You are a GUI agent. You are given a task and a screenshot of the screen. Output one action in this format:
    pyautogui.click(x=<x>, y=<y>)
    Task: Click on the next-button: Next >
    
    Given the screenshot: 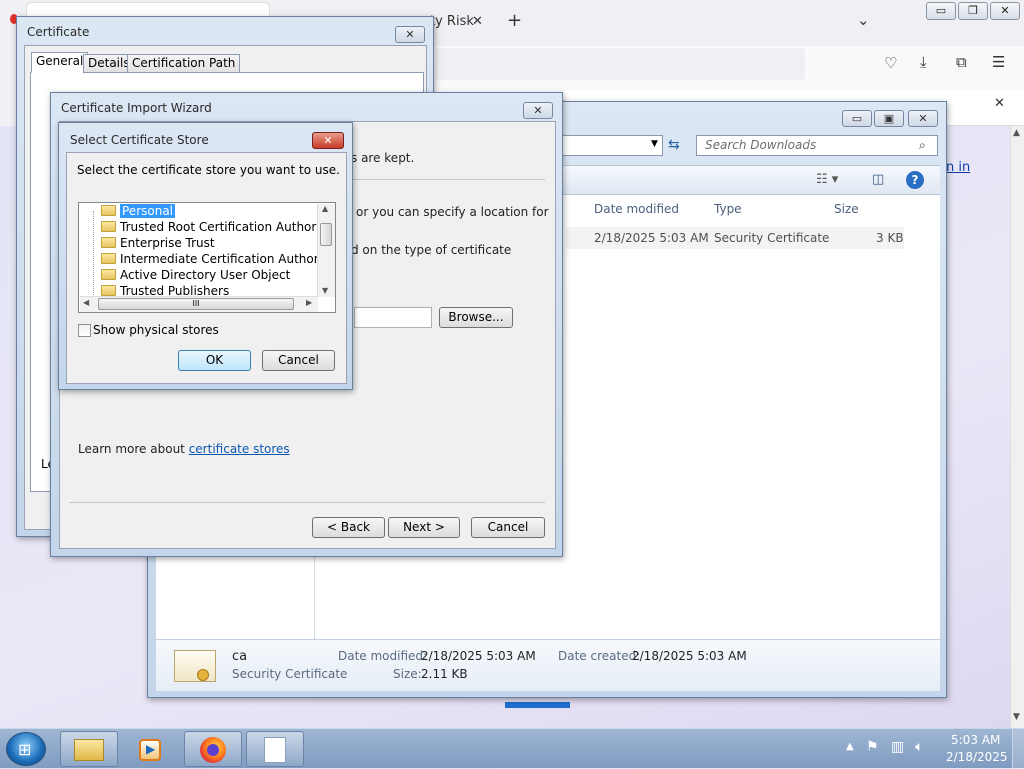 What is the action you would take?
    pyautogui.click(x=424, y=527)
    